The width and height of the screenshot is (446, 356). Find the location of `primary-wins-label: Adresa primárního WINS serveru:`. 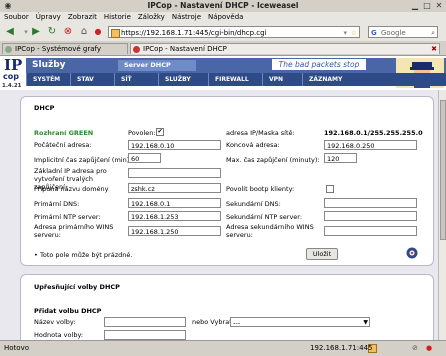

primary-wins-label: Adresa primárního WINS serveru: is located at coordinates (74, 231).